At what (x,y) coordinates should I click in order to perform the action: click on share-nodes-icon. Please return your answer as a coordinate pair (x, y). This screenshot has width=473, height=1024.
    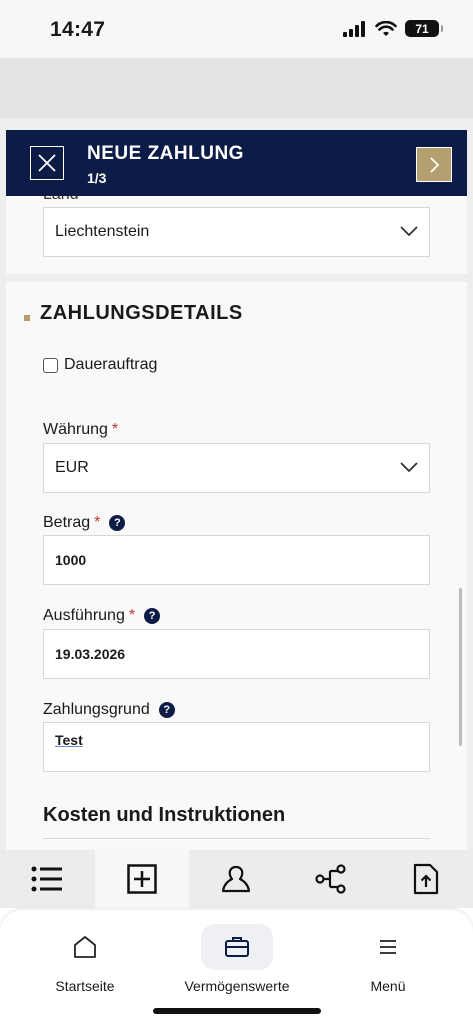
    Looking at the image, I should click on (330, 879).